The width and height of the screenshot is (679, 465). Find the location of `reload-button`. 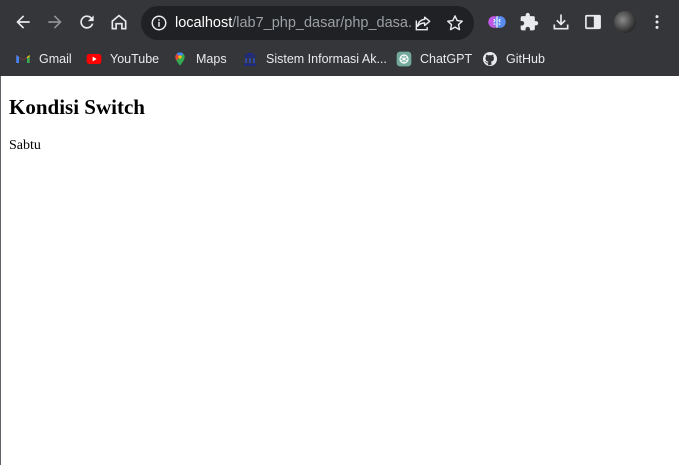

reload-button is located at coordinates (87, 22).